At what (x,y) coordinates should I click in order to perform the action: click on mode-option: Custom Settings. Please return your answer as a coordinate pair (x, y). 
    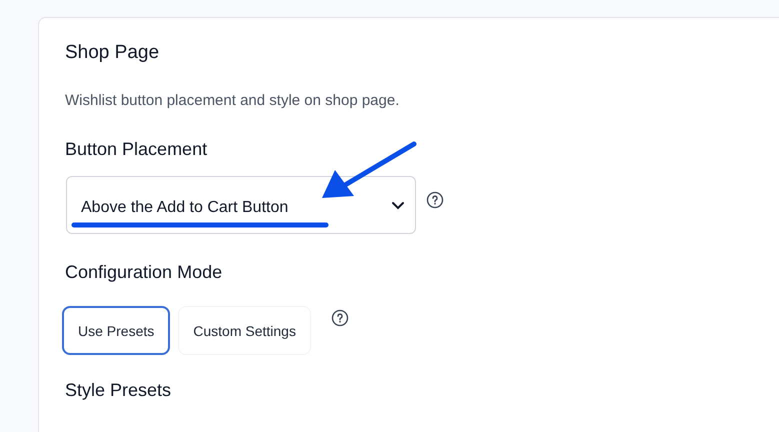
    Looking at the image, I should click on (244, 330).